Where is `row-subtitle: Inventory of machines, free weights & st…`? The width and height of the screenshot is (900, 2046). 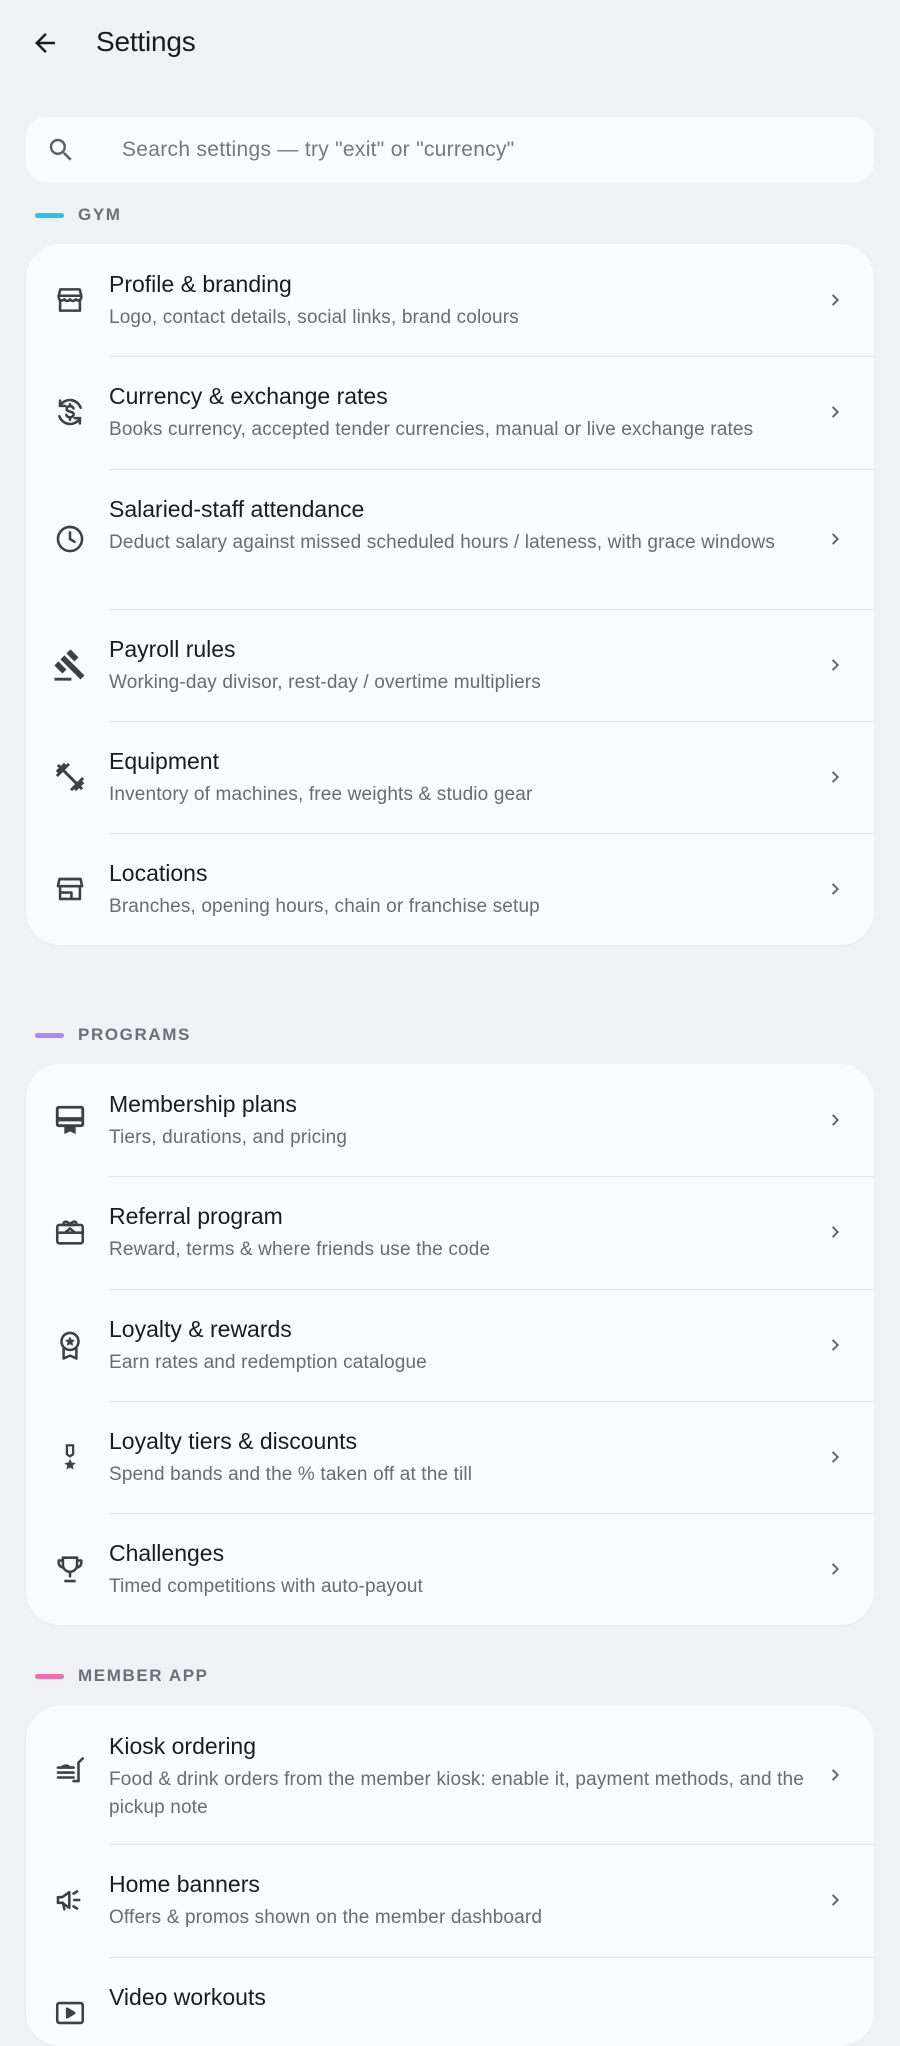 row-subtitle: Inventory of machines, free weights & st… is located at coordinates (321, 794).